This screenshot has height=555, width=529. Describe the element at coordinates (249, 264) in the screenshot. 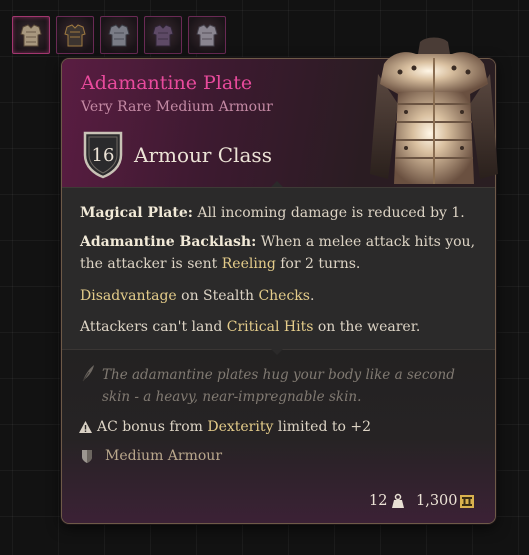

I see `keyword-reeling: Reeling` at that location.